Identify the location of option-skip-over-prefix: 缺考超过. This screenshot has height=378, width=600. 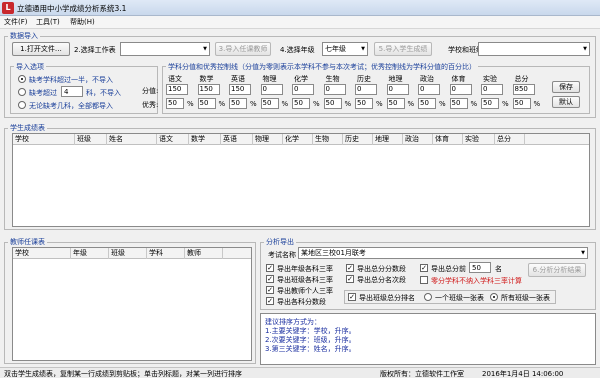
(43, 93).